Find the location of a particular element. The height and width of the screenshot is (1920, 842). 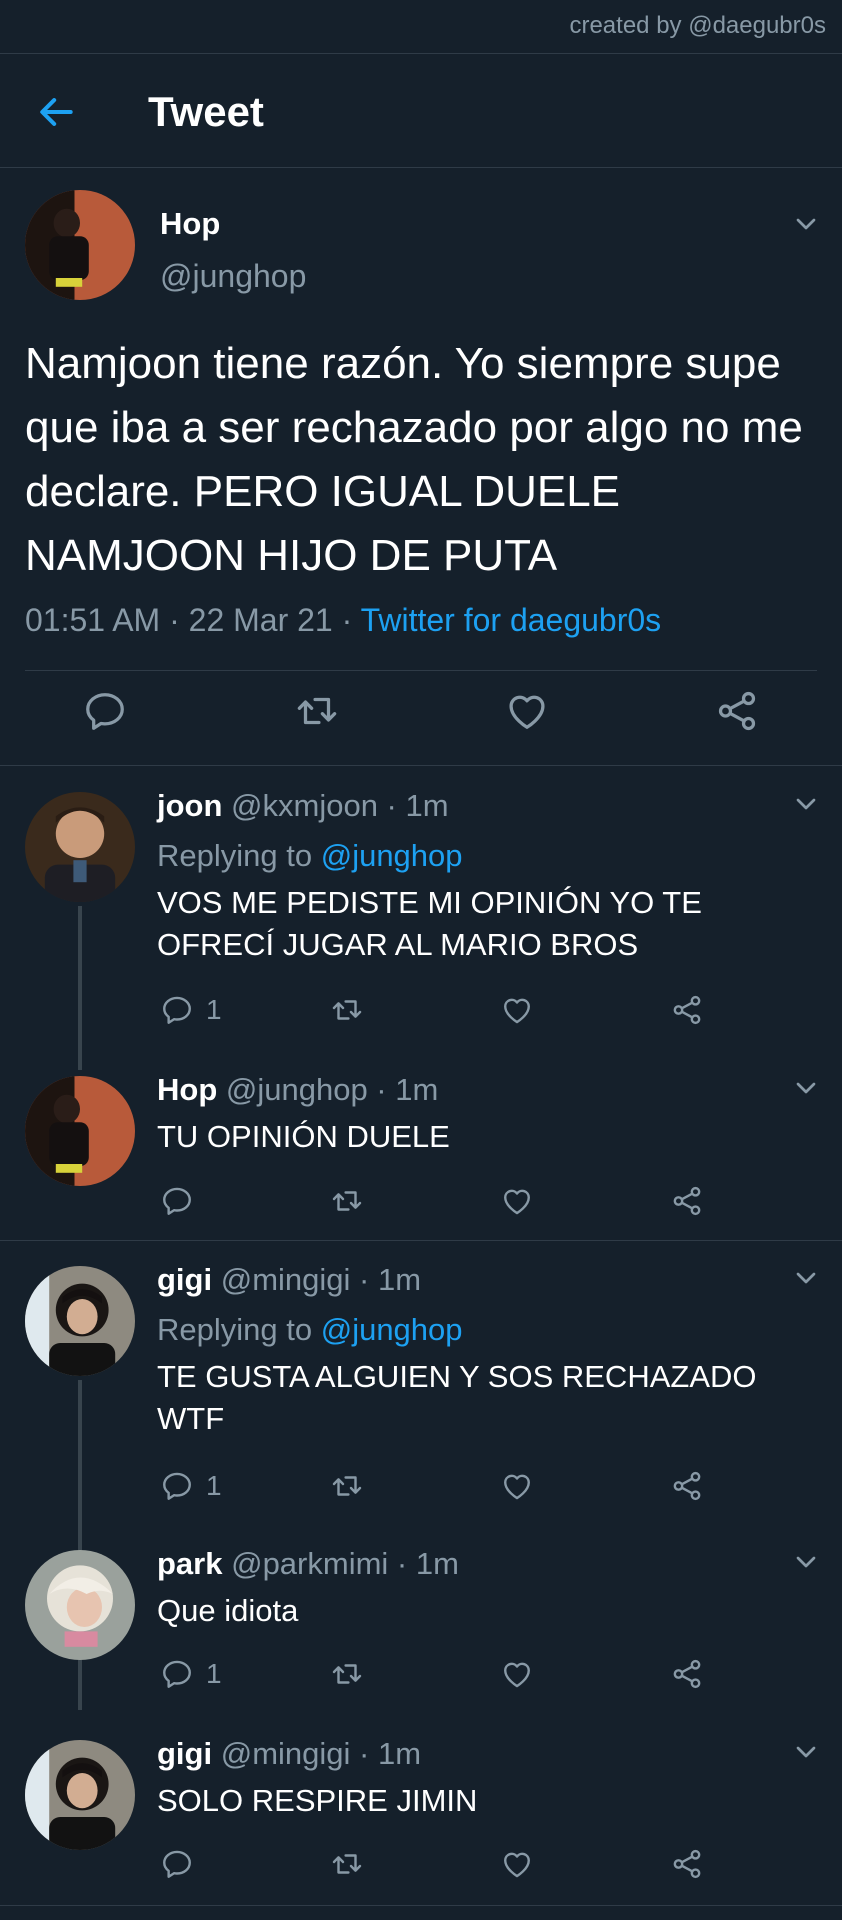

reply-header: Hop @junghop · 1m is located at coordinates (297, 1090).